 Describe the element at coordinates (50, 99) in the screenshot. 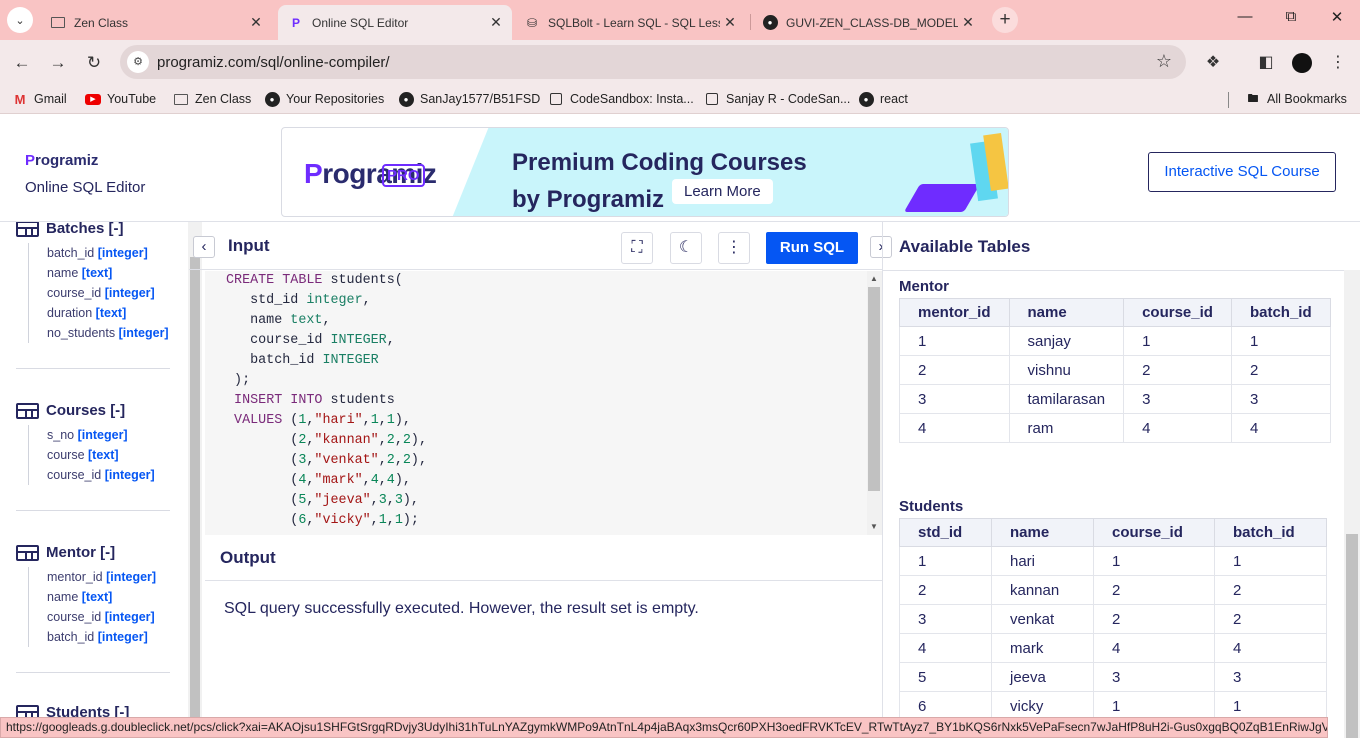

I see `bookmark-label: Gmail` at that location.